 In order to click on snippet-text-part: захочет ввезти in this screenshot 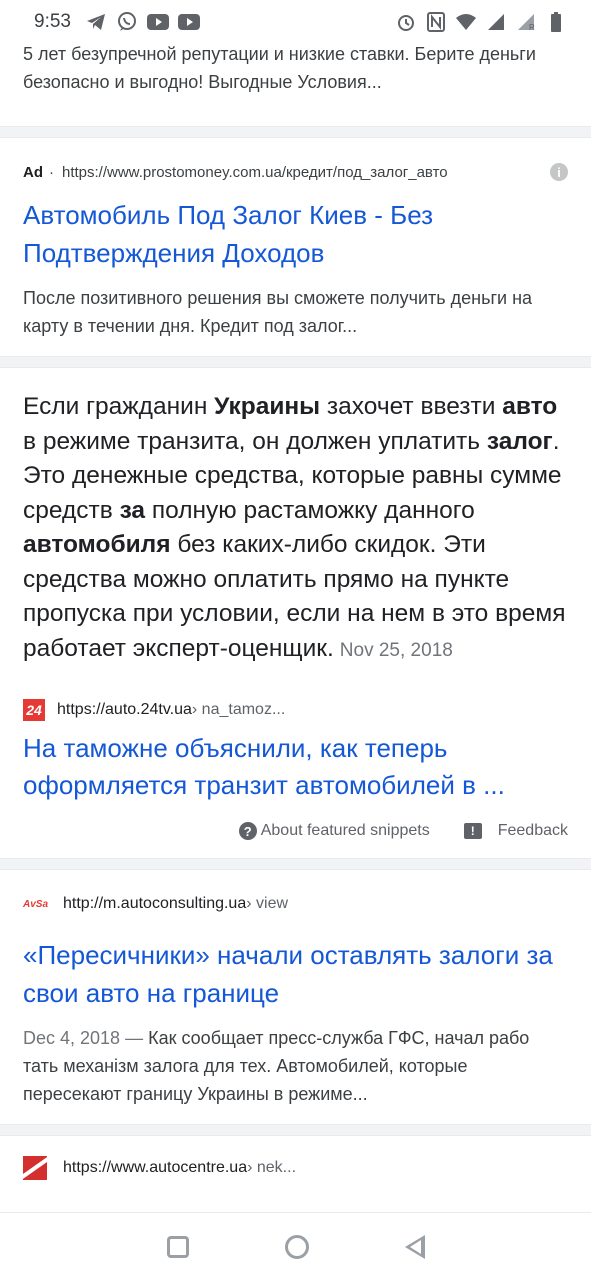, I will do `click(411, 406)`.